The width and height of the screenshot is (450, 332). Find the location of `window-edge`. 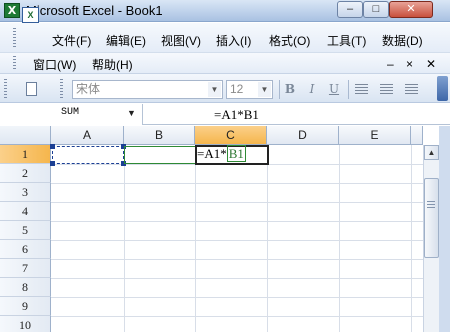

window-edge is located at coordinates (444, 229).